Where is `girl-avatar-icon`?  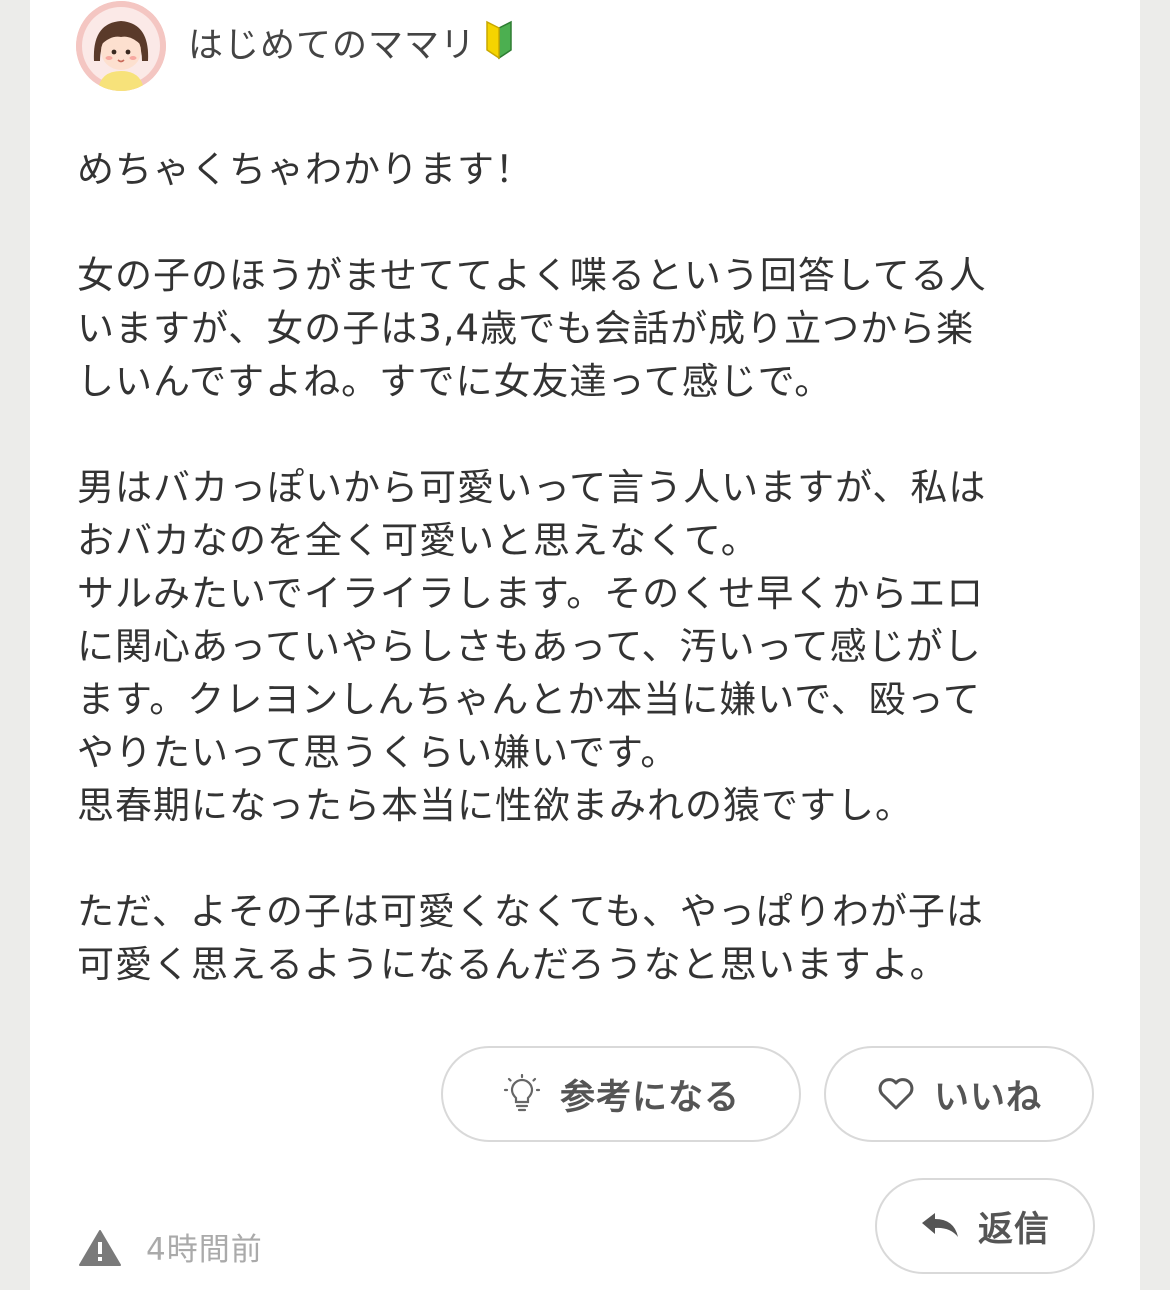 girl-avatar-icon is located at coordinates (121, 46).